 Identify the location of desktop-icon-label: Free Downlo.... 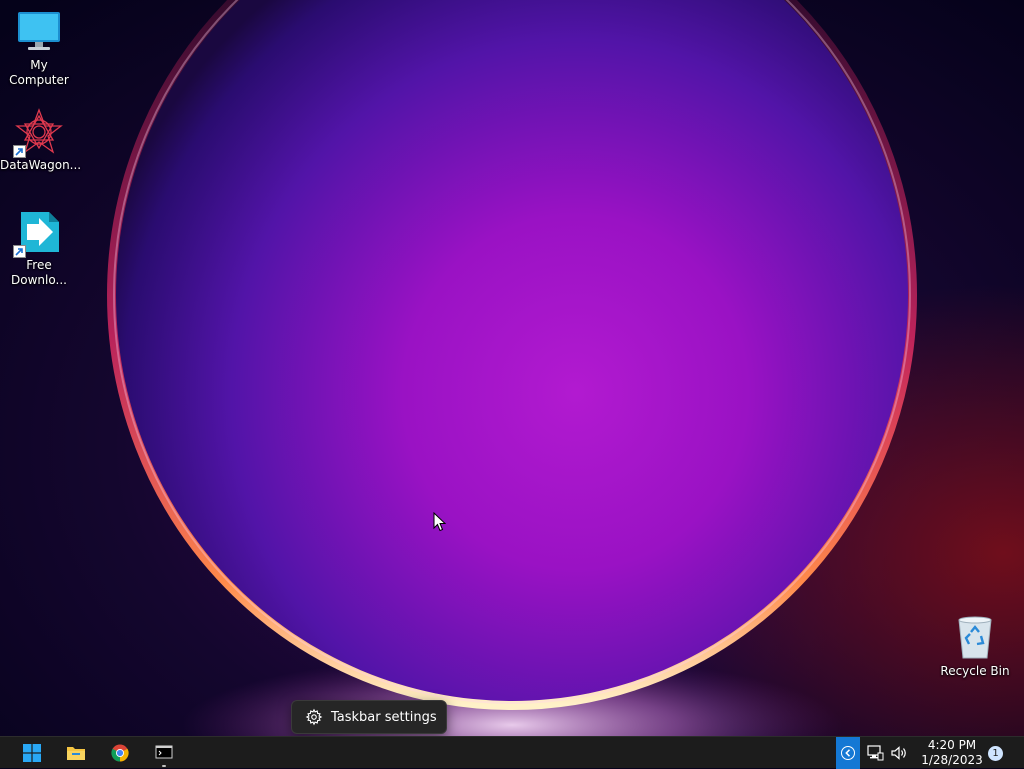
(39, 272).